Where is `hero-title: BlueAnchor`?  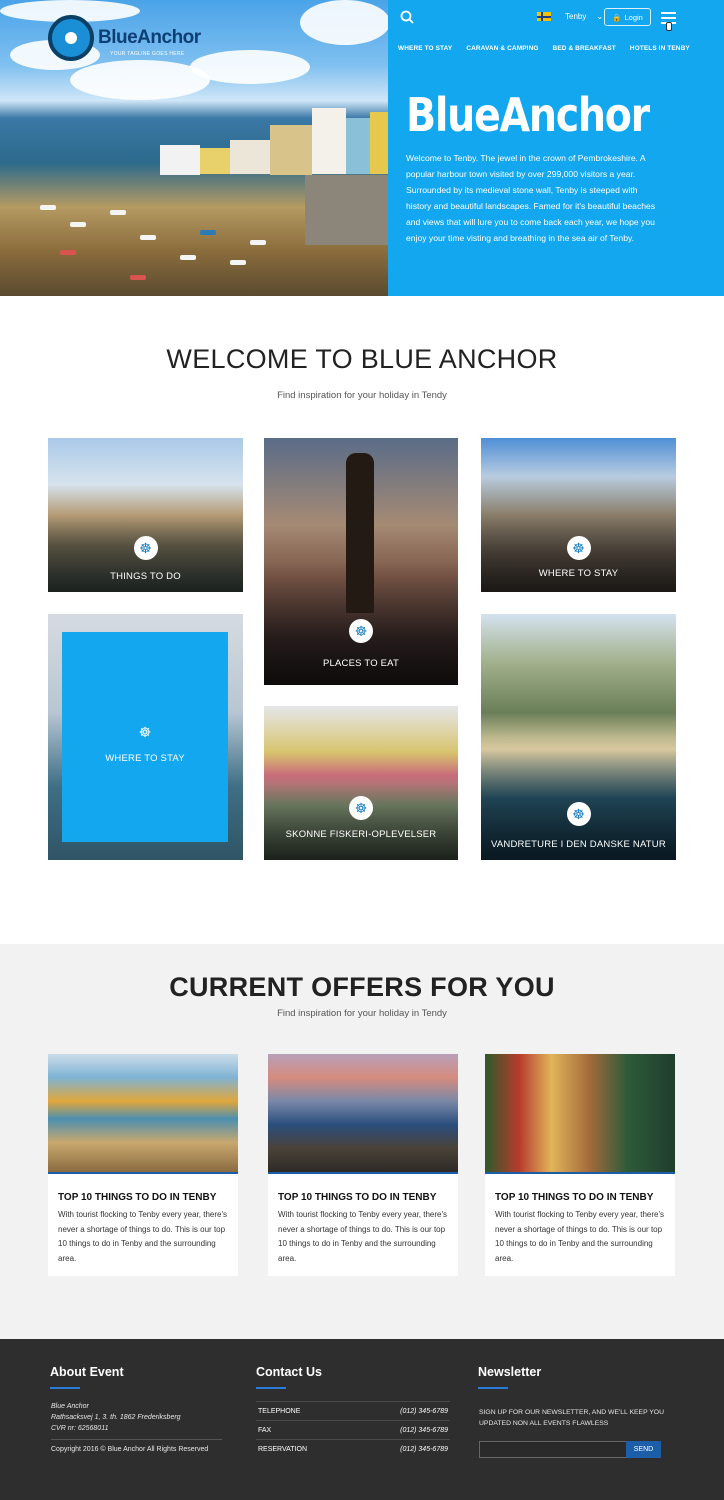
hero-title: BlueAnchor is located at coordinates (528, 115).